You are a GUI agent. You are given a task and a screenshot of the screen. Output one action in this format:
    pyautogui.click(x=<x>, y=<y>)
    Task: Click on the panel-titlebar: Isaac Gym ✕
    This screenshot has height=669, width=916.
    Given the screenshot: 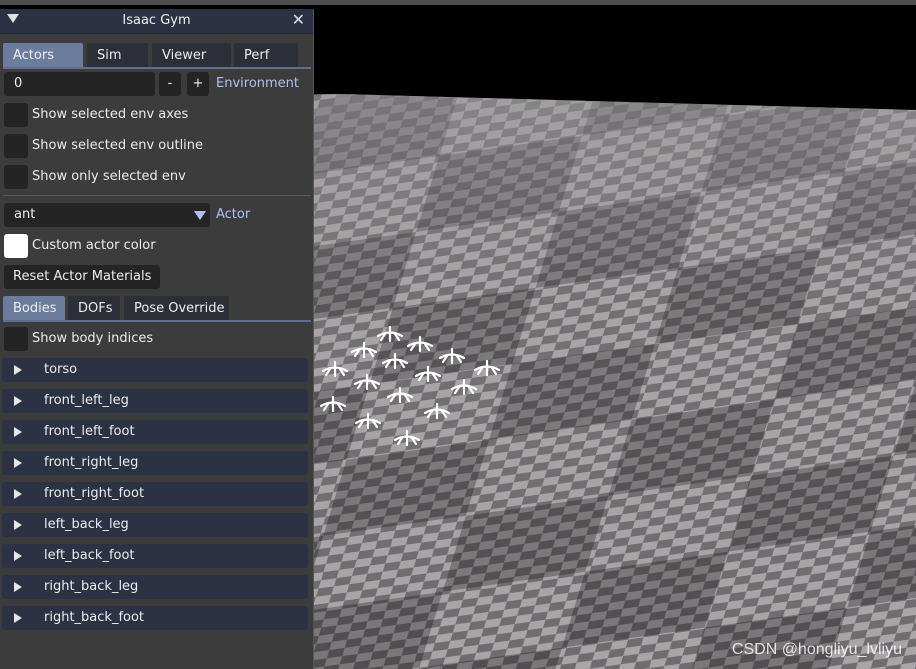 What is the action you would take?
    pyautogui.click(x=156, y=21)
    